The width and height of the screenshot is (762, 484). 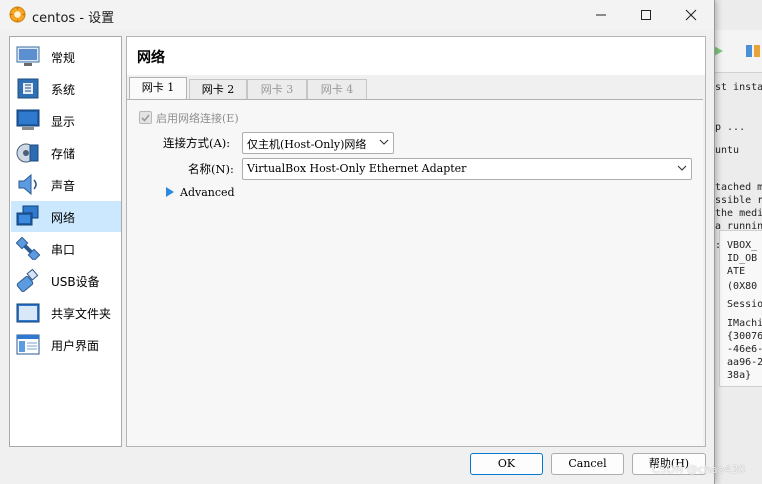 I want to click on adapter-name-value: VirtualBox Host-Only Ethernet Adapter, so click(x=357, y=168).